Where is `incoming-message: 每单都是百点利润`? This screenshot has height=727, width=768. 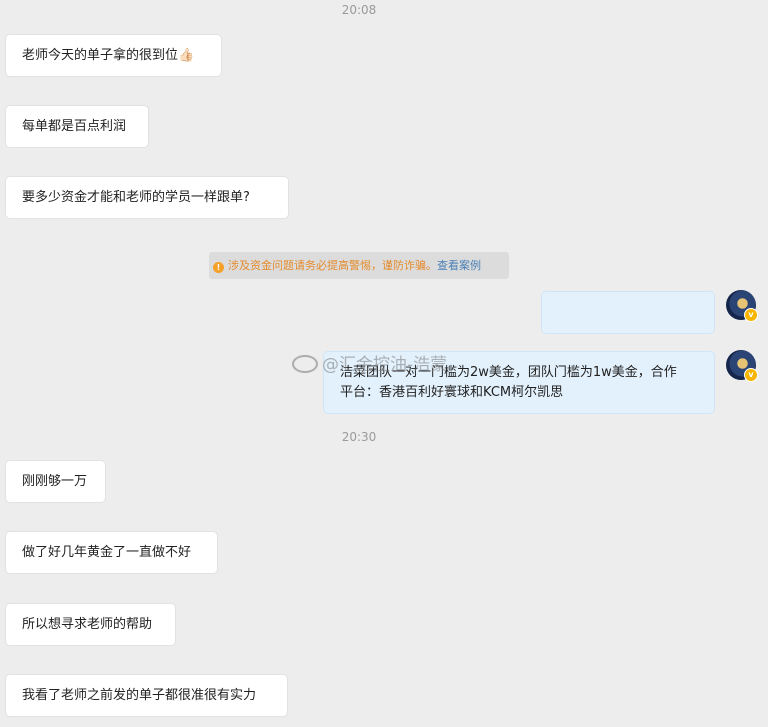
incoming-message: 每单都是百点利润 is located at coordinates (77, 126).